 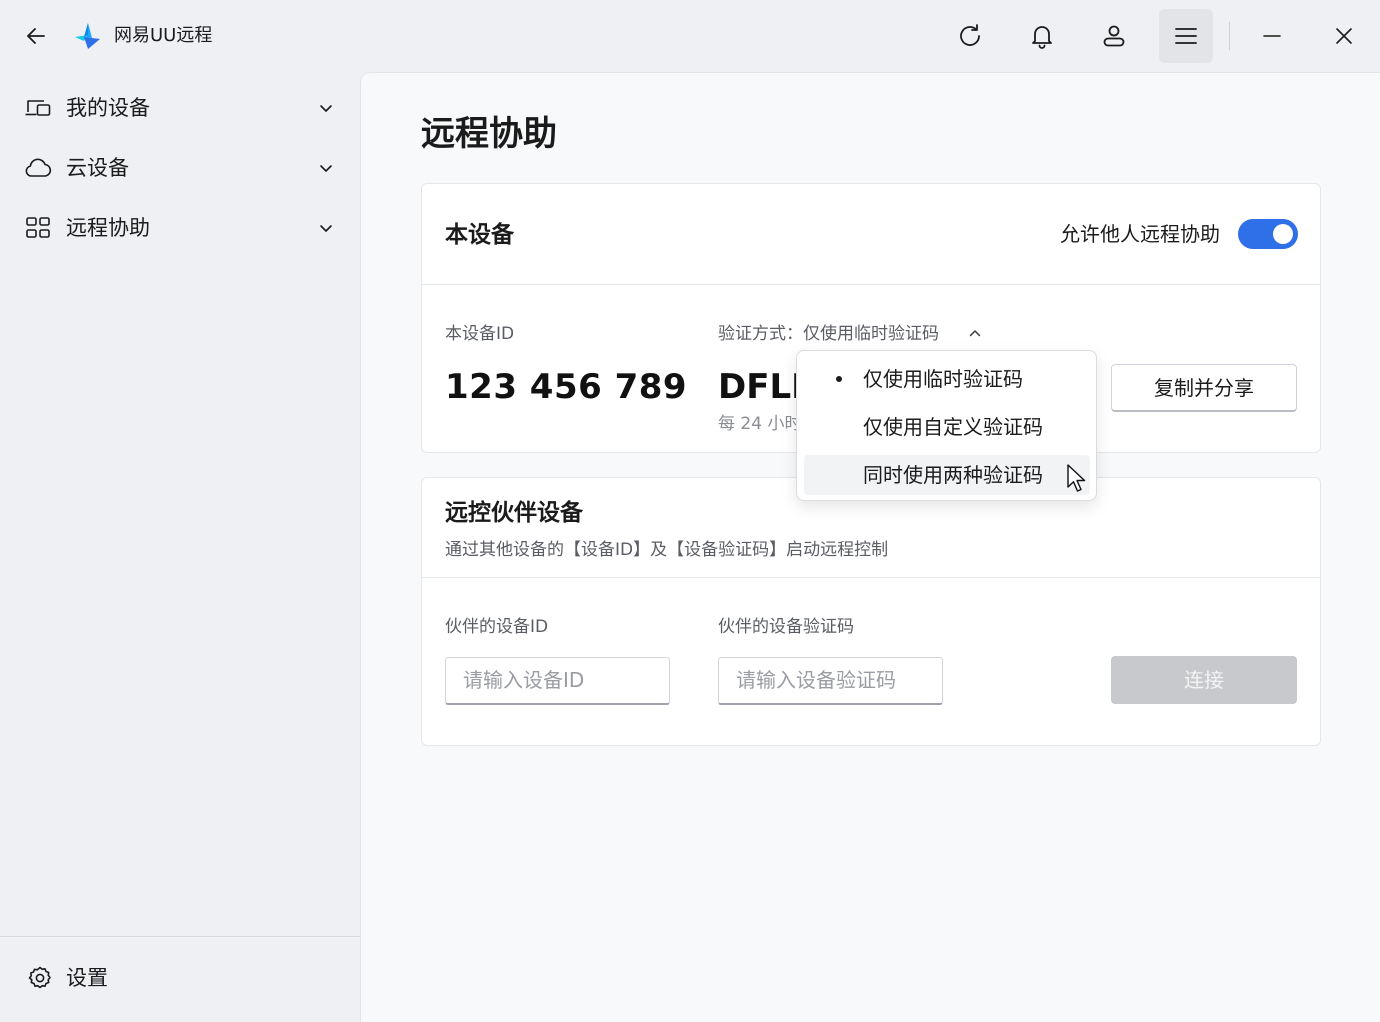 I want to click on close-button, so click(x=1344, y=36).